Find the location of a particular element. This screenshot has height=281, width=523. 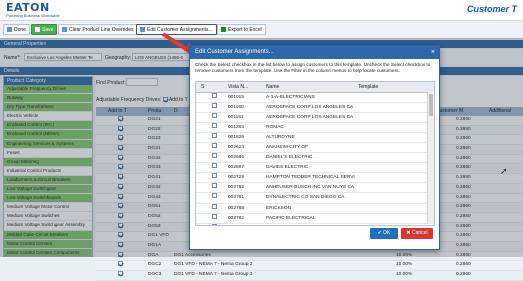

dialog-title-bar: Edit Customer Assignments... × is located at coordinates (314, 52).